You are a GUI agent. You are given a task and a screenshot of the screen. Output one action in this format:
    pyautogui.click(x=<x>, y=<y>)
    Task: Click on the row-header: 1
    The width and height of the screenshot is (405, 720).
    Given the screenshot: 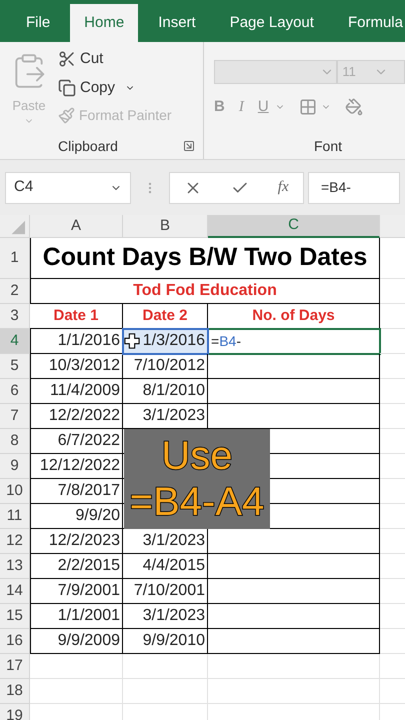 What is the action you would take?
    pyautogui.click(x=15, y=258)
    